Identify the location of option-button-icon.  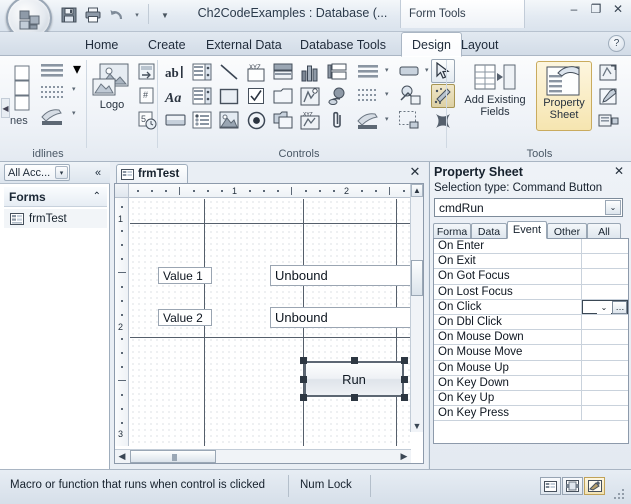
(256, 120).